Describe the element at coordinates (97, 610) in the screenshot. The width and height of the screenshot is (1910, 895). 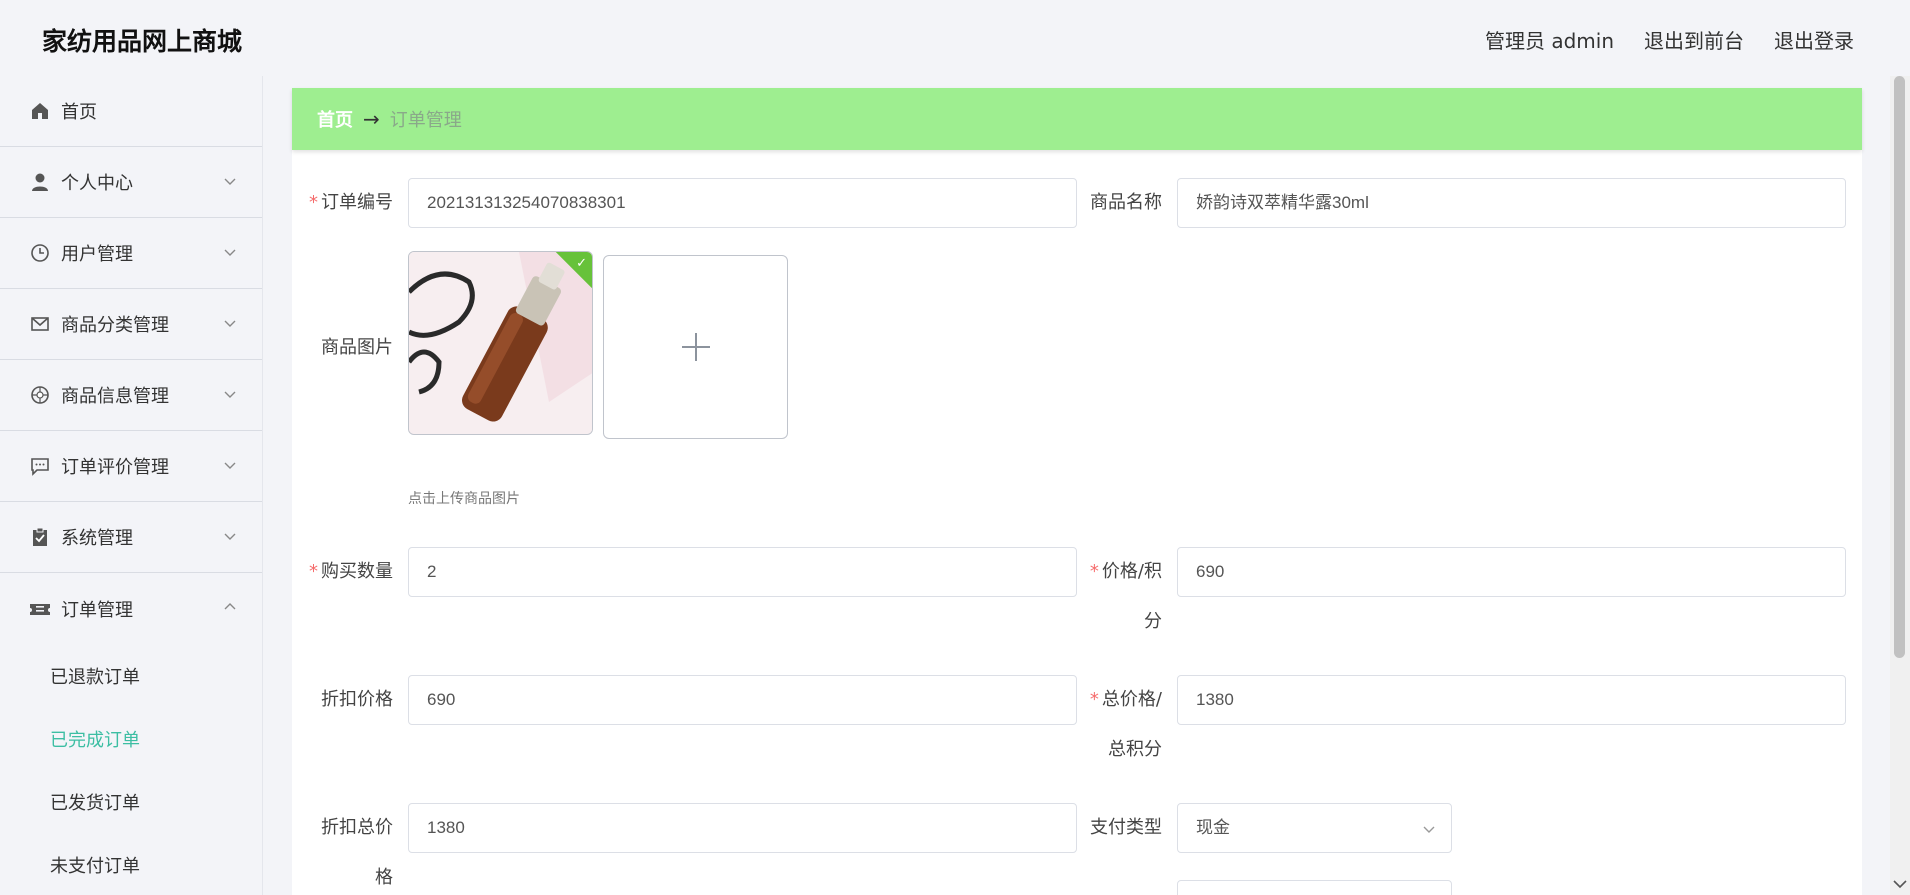
I see `sidebar-item-label: 订单管理` at that location.